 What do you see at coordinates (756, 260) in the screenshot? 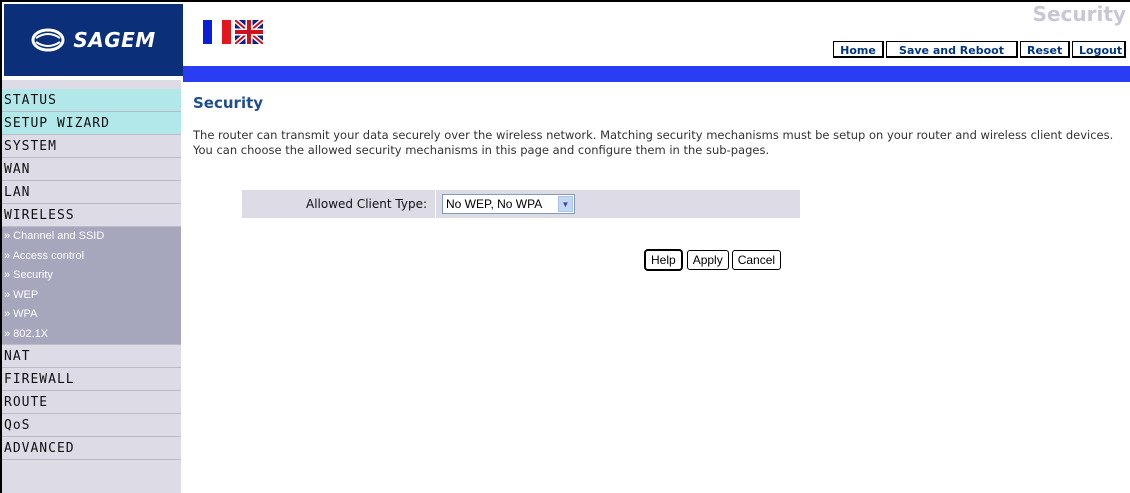
I see `cancel-button: Cancel` at bounding box center [756, 260].